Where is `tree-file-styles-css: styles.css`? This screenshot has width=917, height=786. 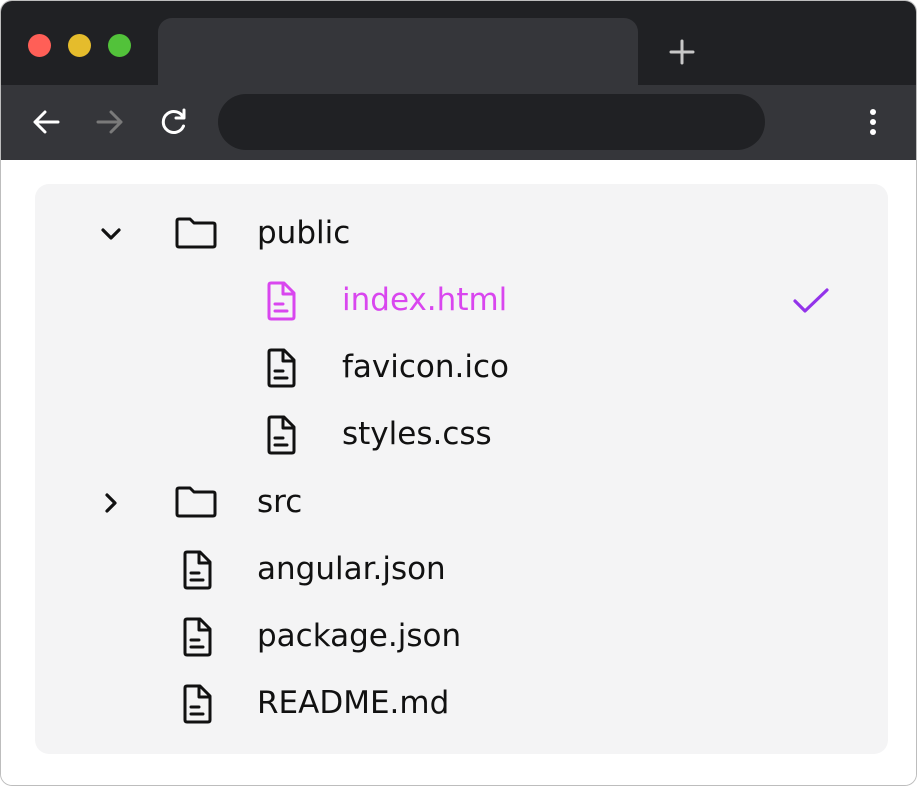 tree-file-styles-css: styles.css is located at coordinates (461, 434).